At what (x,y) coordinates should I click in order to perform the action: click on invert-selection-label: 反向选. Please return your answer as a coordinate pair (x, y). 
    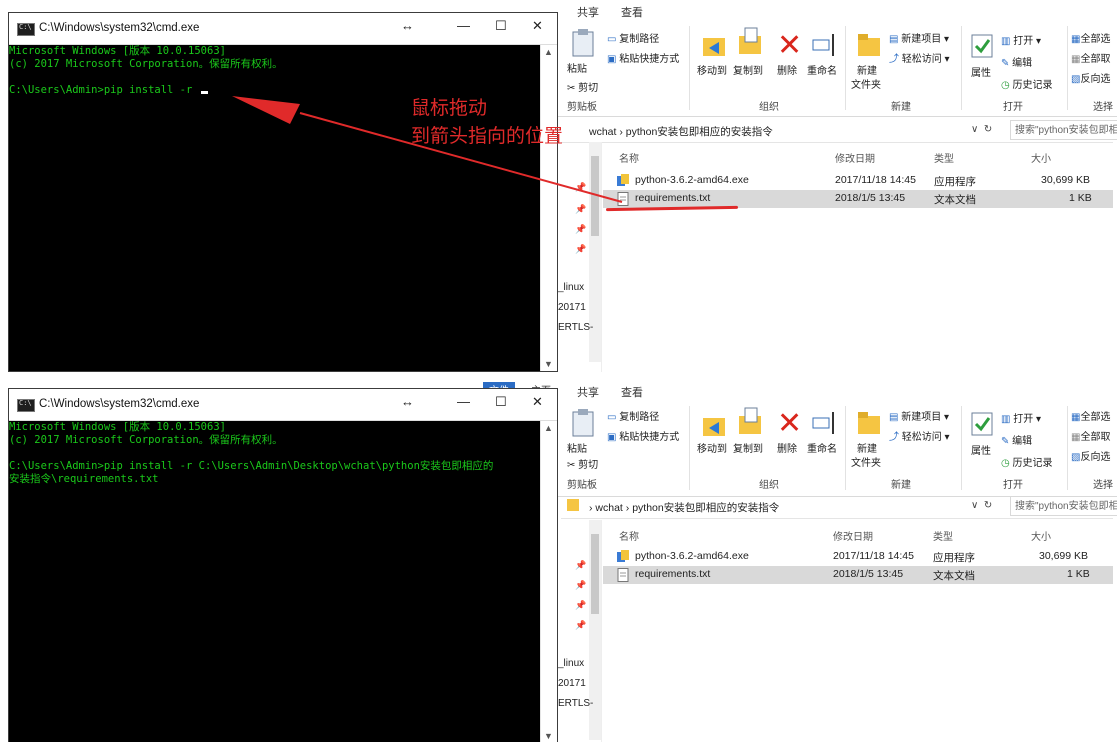
    Looking at the image, I should click on (1095, 457).